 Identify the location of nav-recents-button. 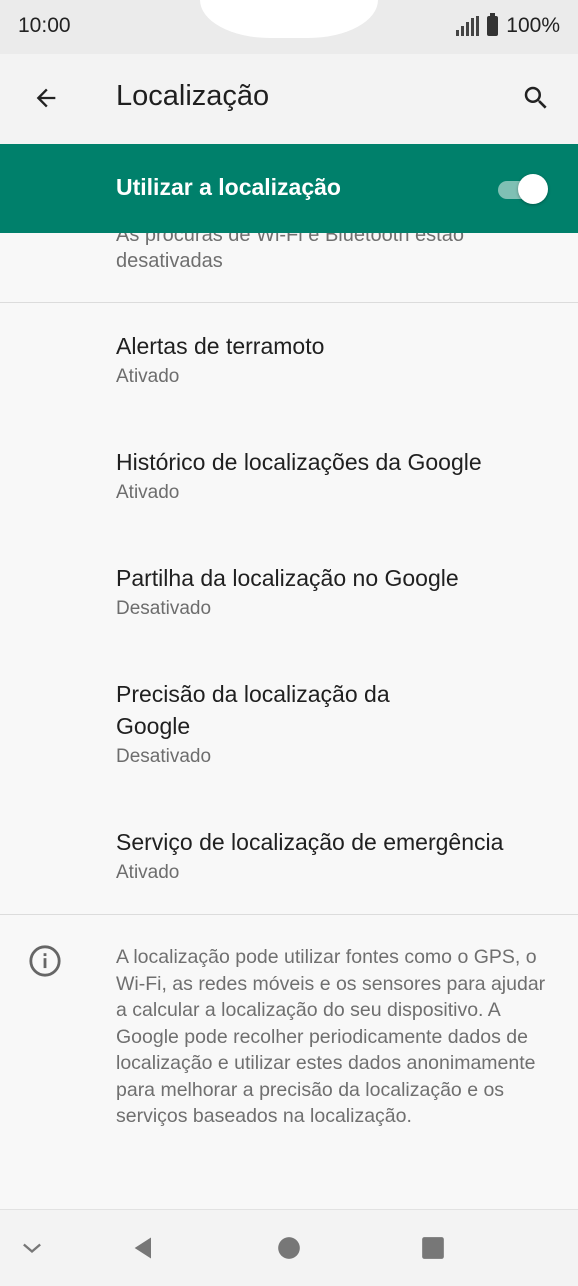
(433, 1248).